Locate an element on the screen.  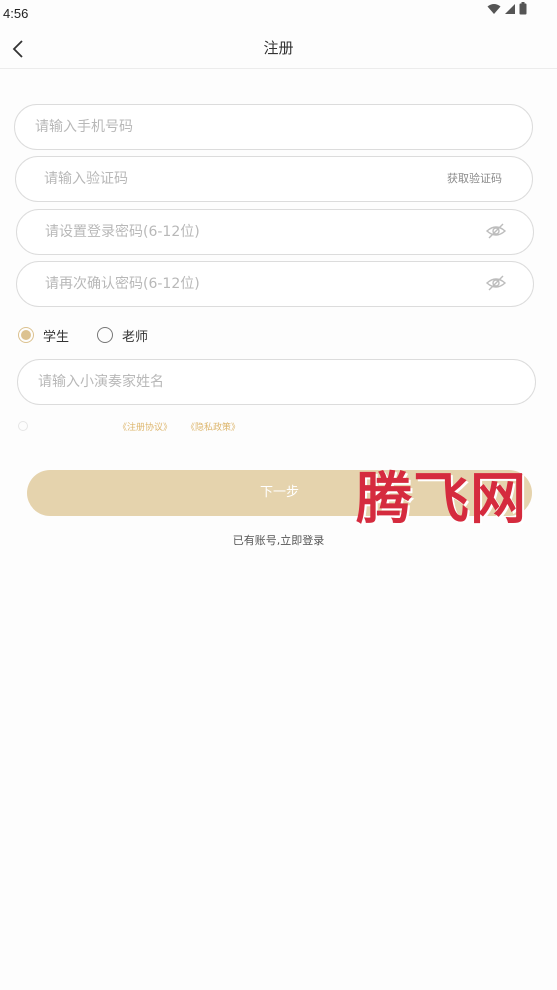
watermark-logo: 腾飞网 is located at coordinates (441, 499).